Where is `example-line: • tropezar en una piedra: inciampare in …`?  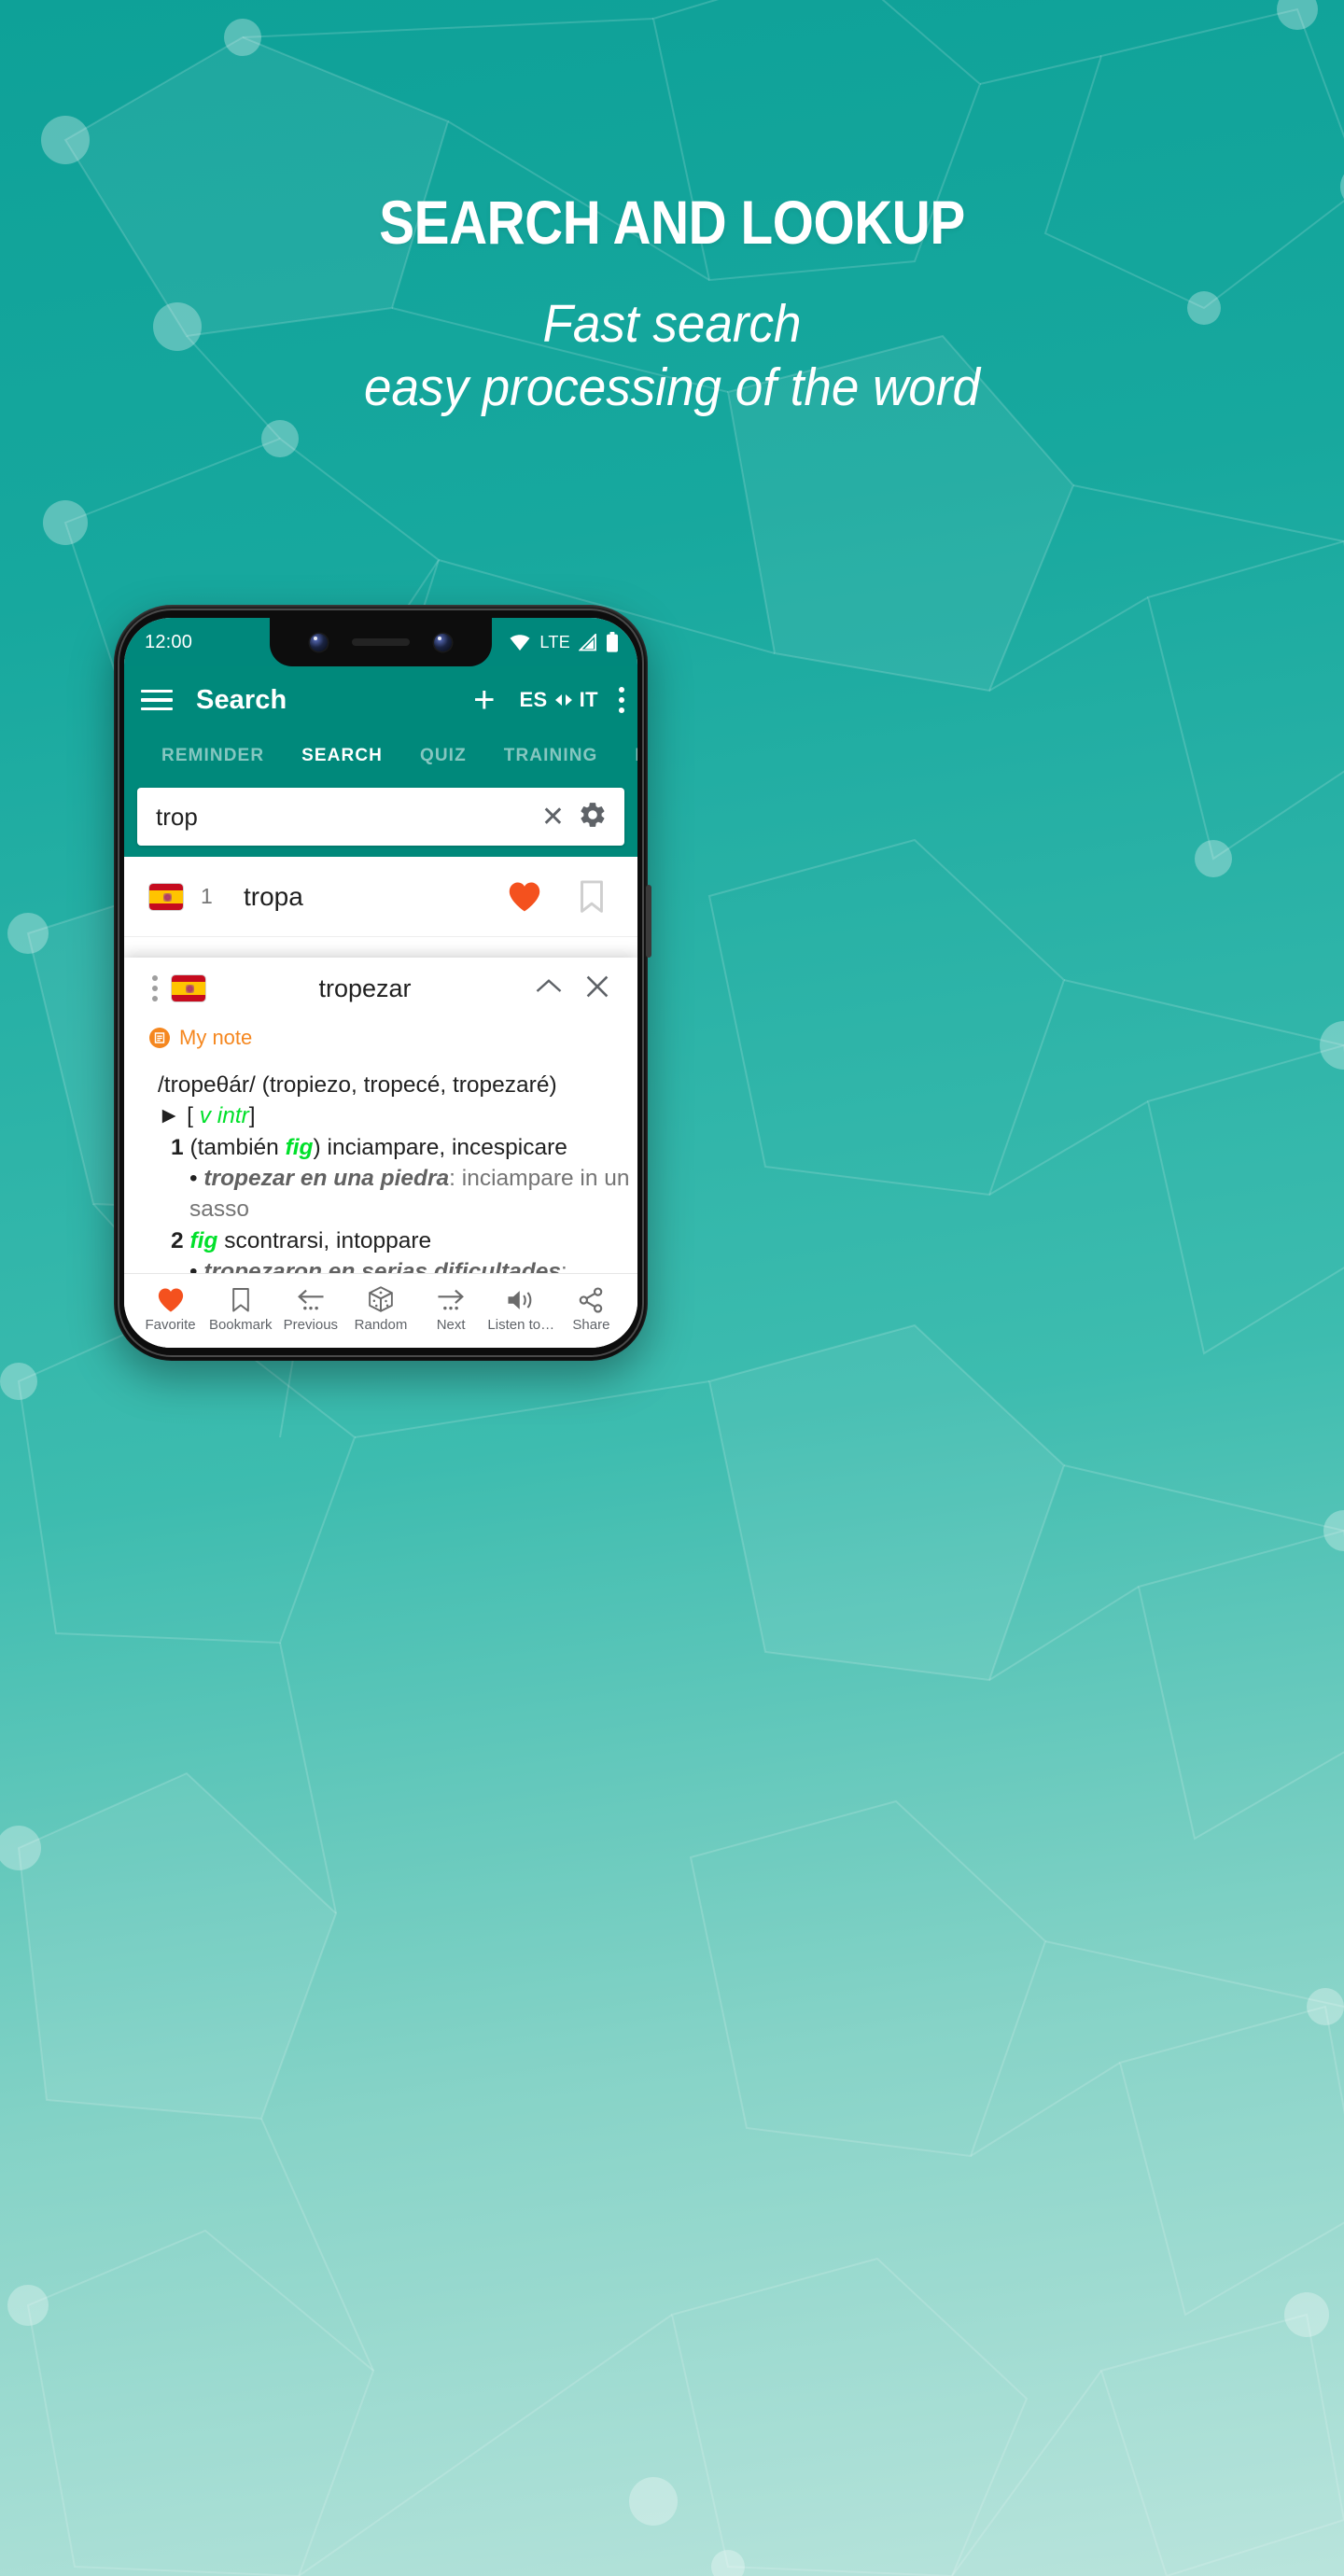
example-line: • tropezar en una piedra: inciampare in … is located at coordinates (381, 1194).